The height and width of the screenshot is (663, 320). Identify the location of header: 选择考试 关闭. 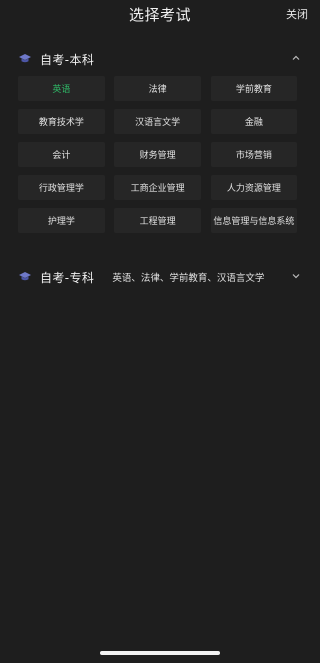
(160, 13).